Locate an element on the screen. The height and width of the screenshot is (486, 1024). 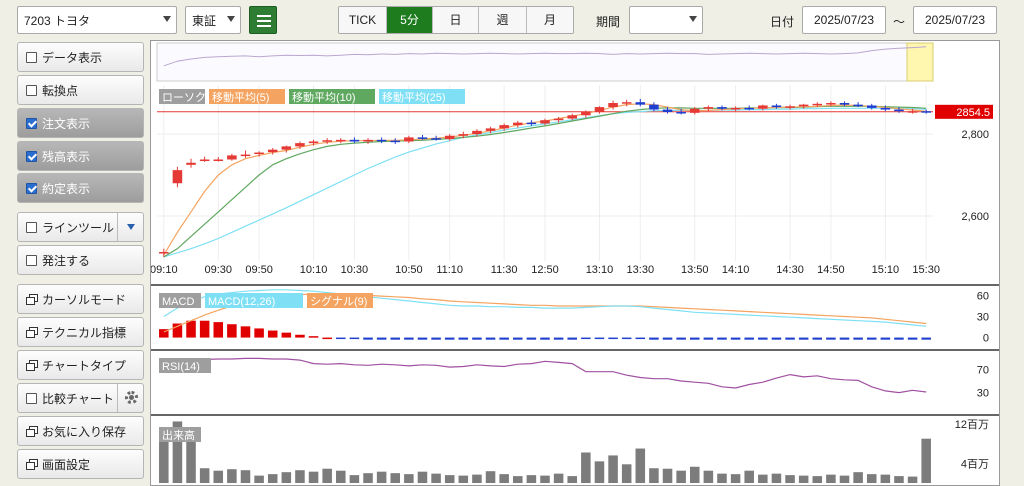
sidebar-item-turning-point: 転換点 is located at coordinates (80, 90).